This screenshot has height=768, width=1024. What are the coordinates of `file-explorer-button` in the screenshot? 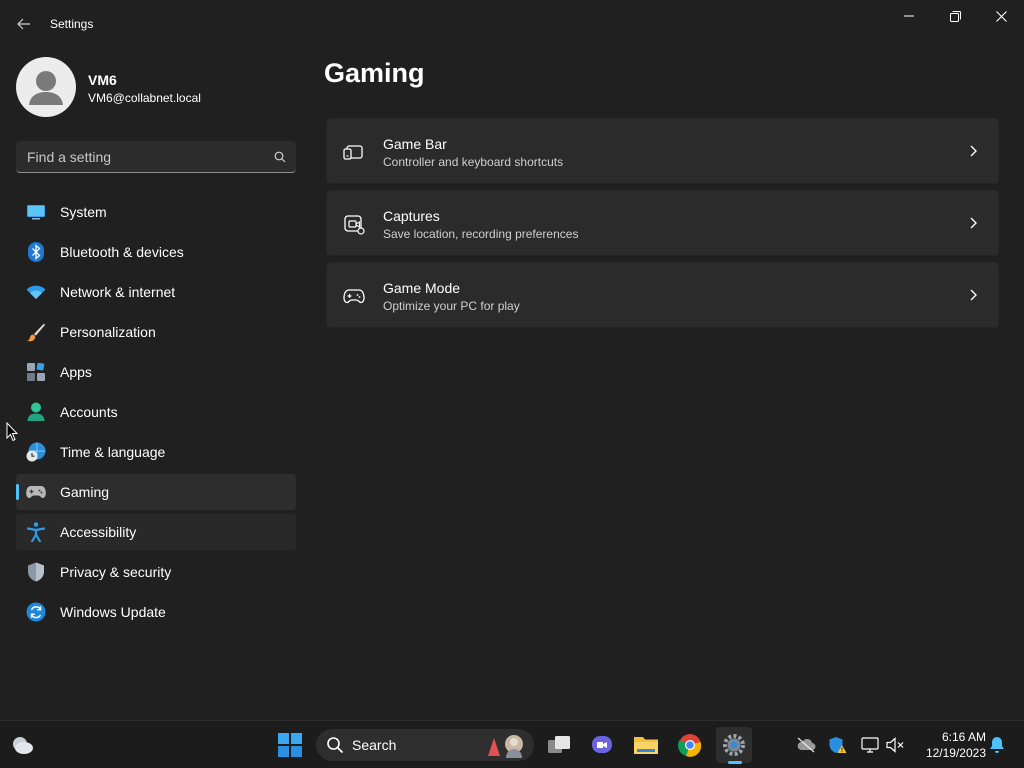 It's located at (646, 745).